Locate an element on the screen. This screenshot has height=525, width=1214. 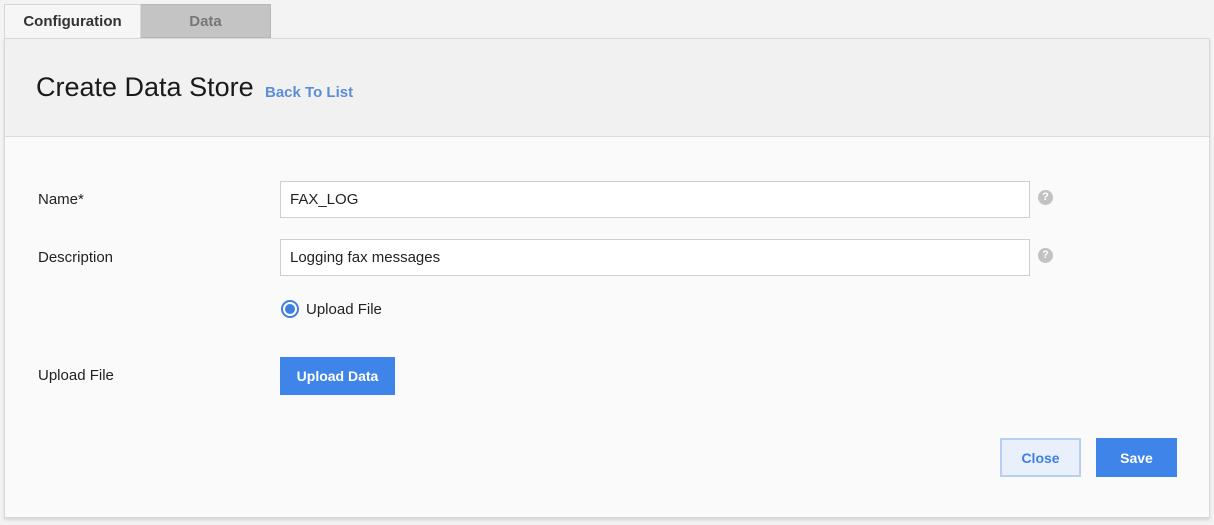
upload-file-label: Upload File is located at coordinates (76, 375).